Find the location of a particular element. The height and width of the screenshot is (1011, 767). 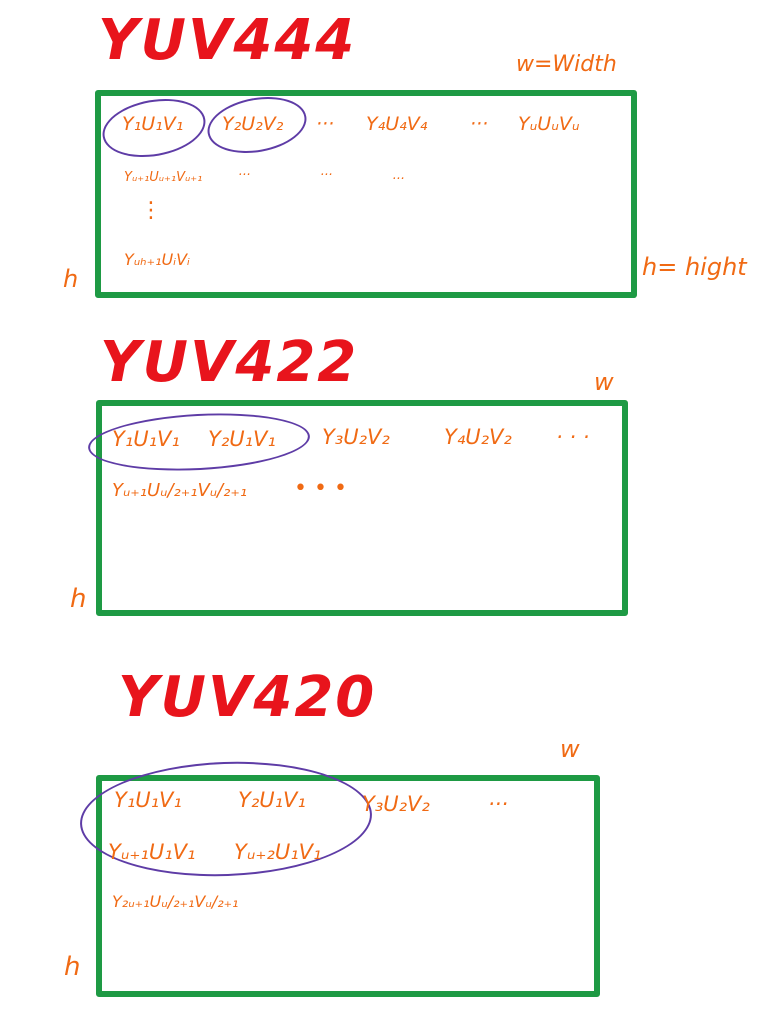

height-label: h= hight is located at coordinates (694, 267).